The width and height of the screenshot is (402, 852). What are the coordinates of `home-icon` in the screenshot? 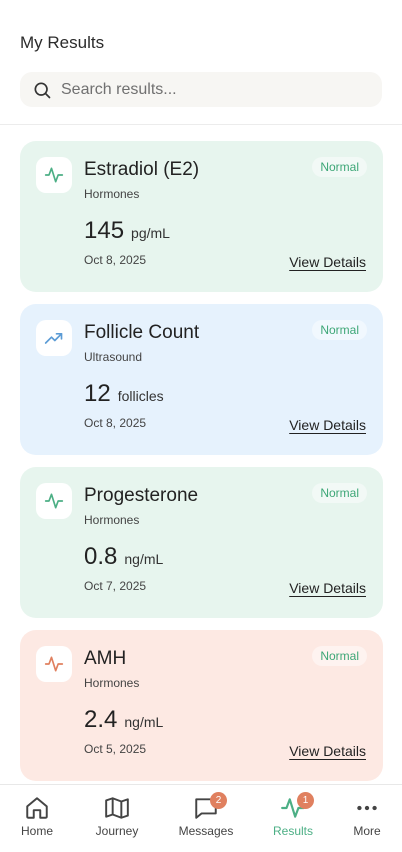 It's located at (37, 808).